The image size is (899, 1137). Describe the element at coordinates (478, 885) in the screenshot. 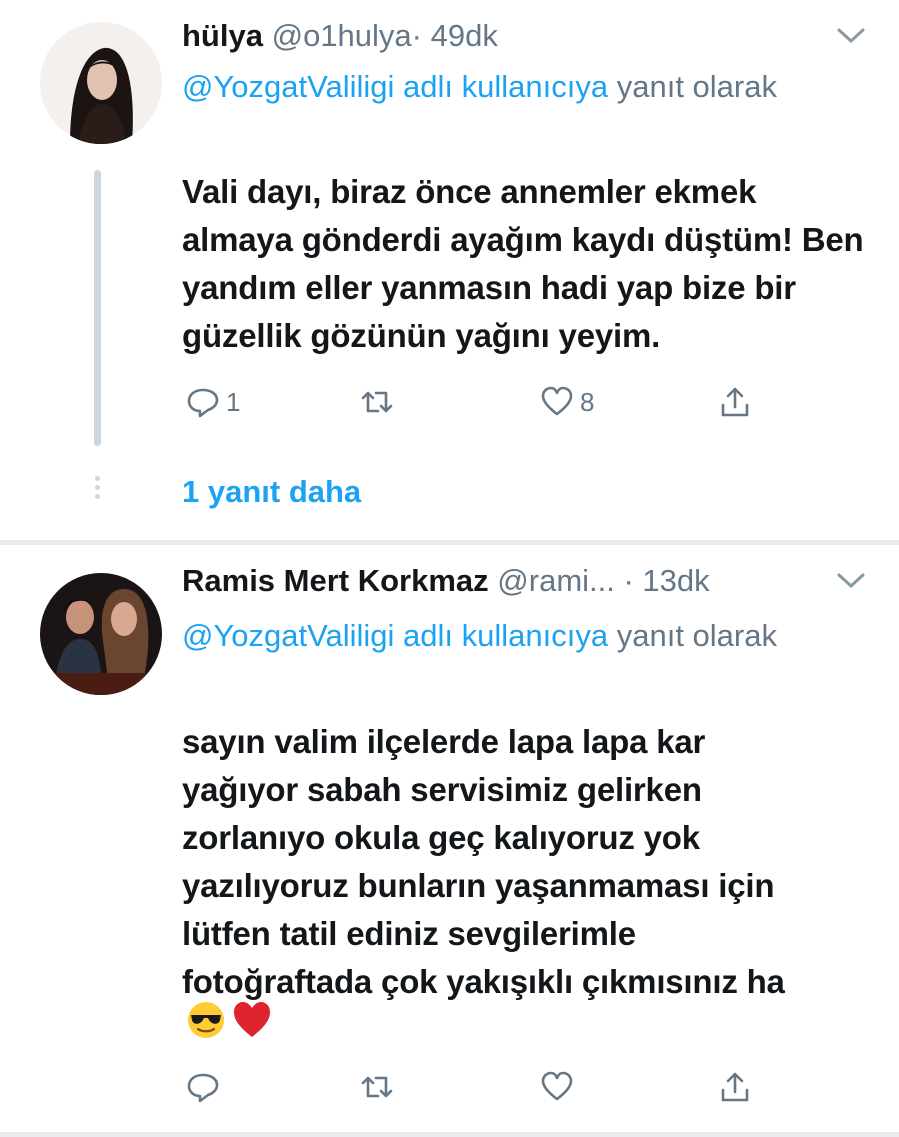

I see `tweet-line-4: yazılıyoruz bunların yaşanmaması için` at that location.